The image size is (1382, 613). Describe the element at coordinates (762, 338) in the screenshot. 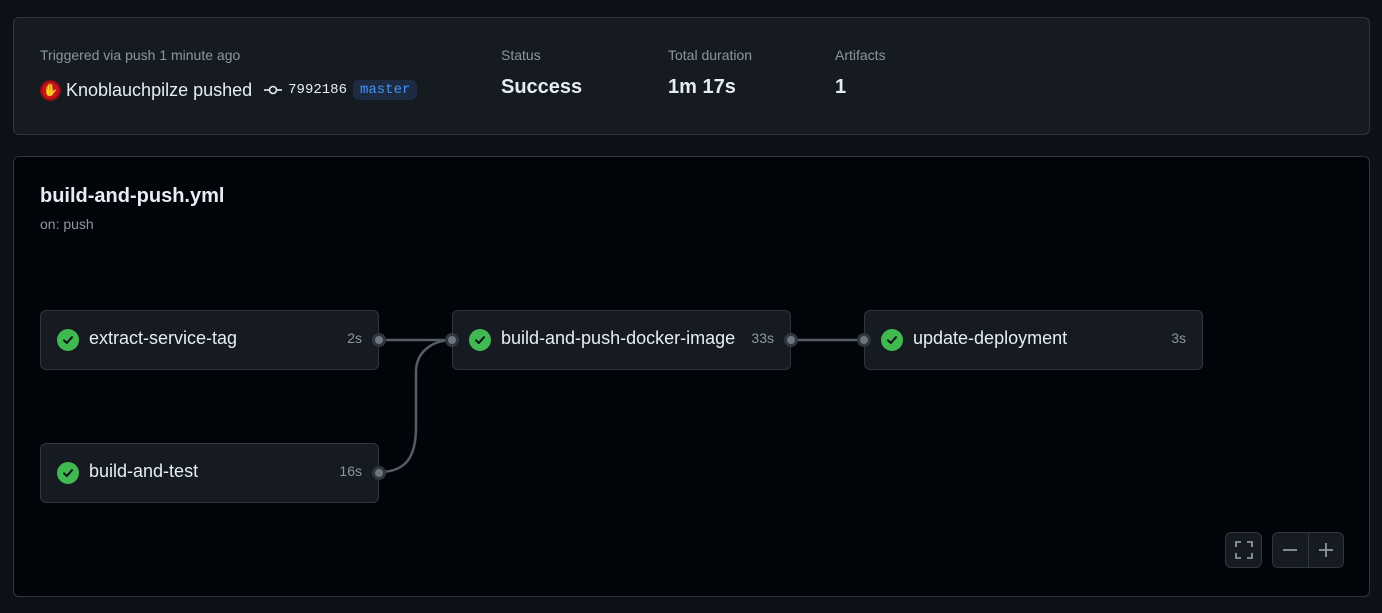

I see `job-duration: 33s` at that location.